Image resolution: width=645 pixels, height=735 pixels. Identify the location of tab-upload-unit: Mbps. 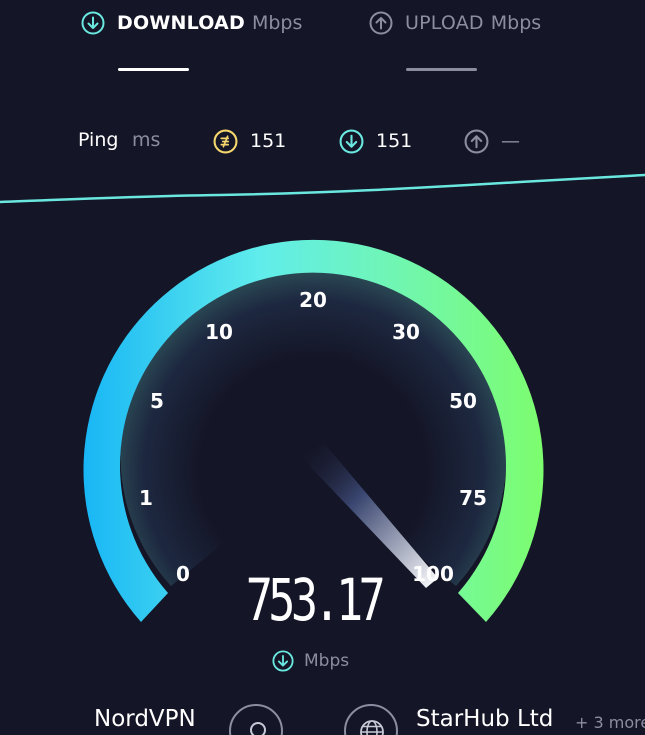
(516, 23).